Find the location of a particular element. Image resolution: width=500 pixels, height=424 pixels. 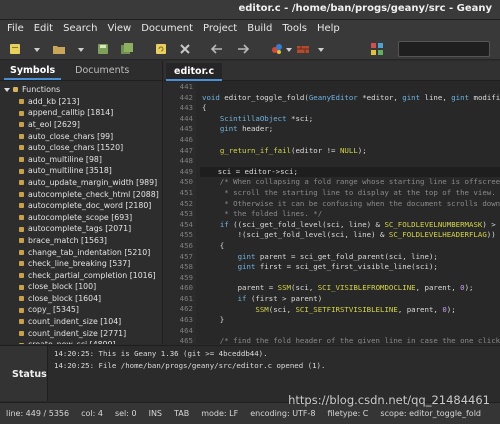

line-number: 441 is located at coordinates (186, 86).